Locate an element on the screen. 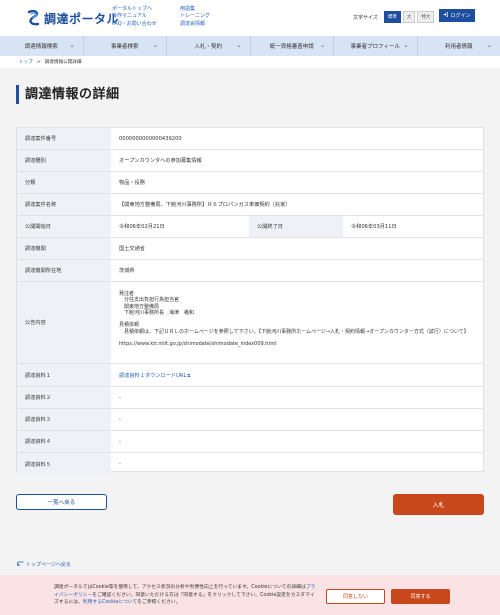 This screenshot has height=615, width=500. login-icon is located at coordinates (446, 15).